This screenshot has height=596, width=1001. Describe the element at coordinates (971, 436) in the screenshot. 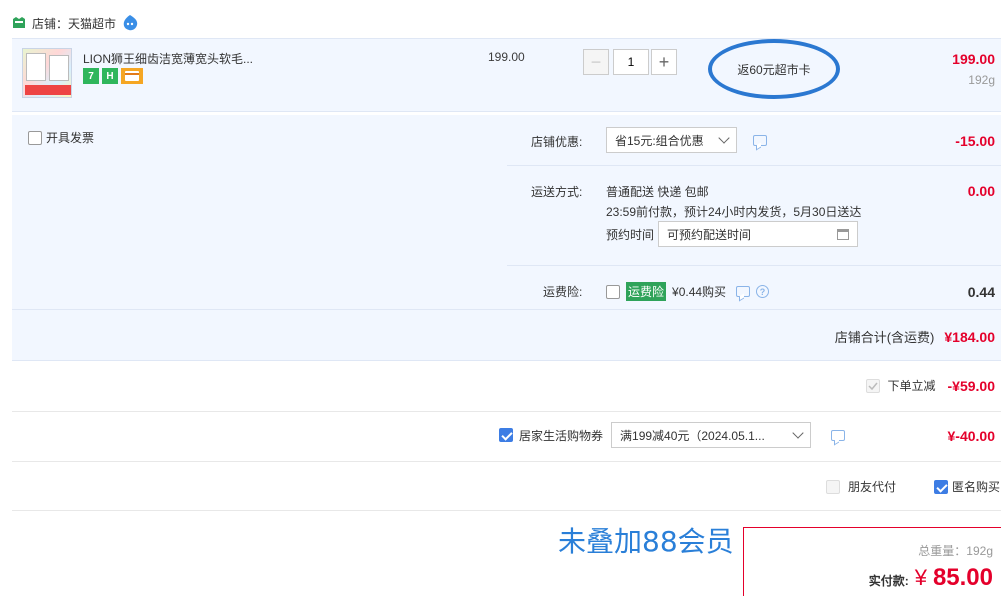

I see `coupon-amount: ¥-40.00` at that location.